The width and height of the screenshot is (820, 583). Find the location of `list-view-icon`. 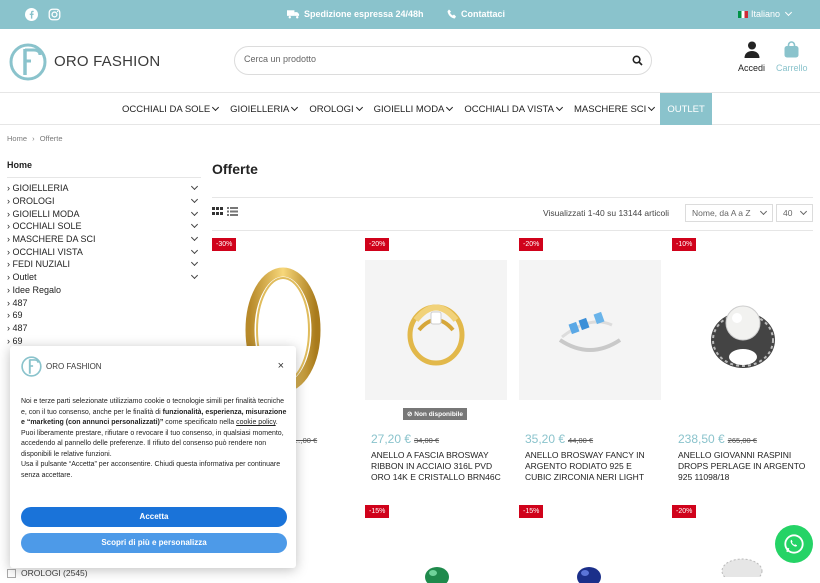

list-view-icon is located at coordinates (232, 211).